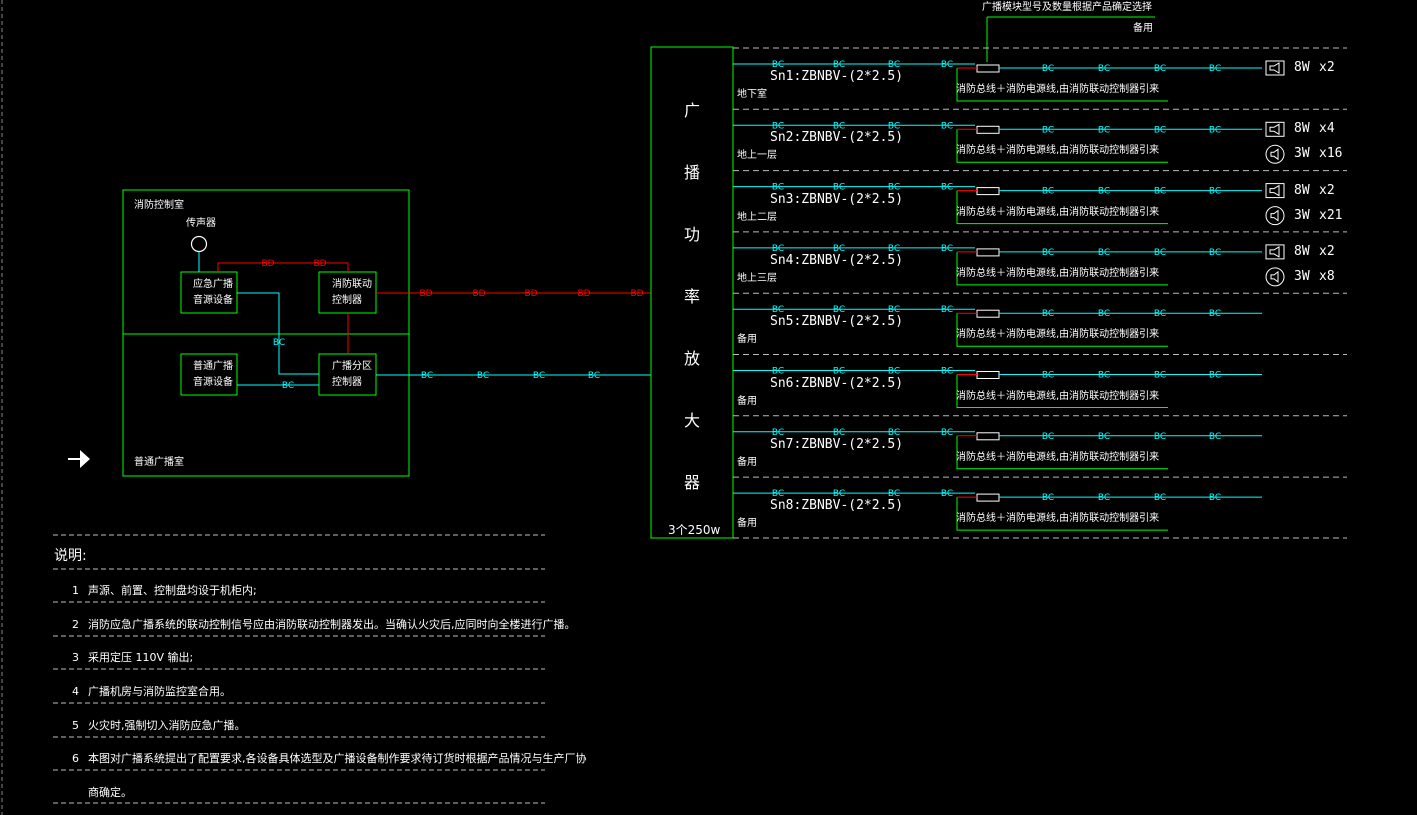  What do you see at coordinates (1327, 276) in the screenshot?
I see `speaker-count: x8` at bounding box center [1327, 276].